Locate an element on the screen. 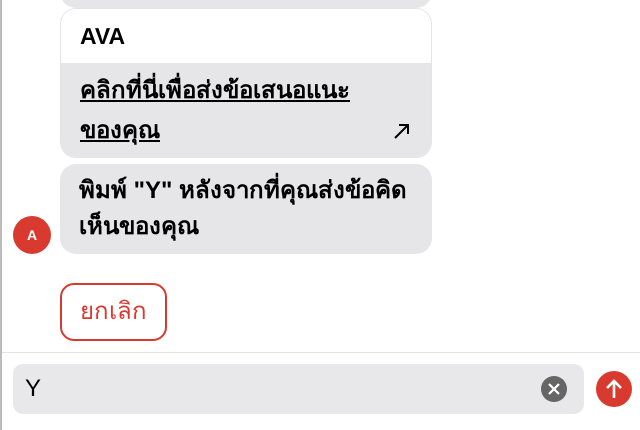 The width and height of the screenshot is (640, 430). external-link-icon is located at coordinates (402, 131).